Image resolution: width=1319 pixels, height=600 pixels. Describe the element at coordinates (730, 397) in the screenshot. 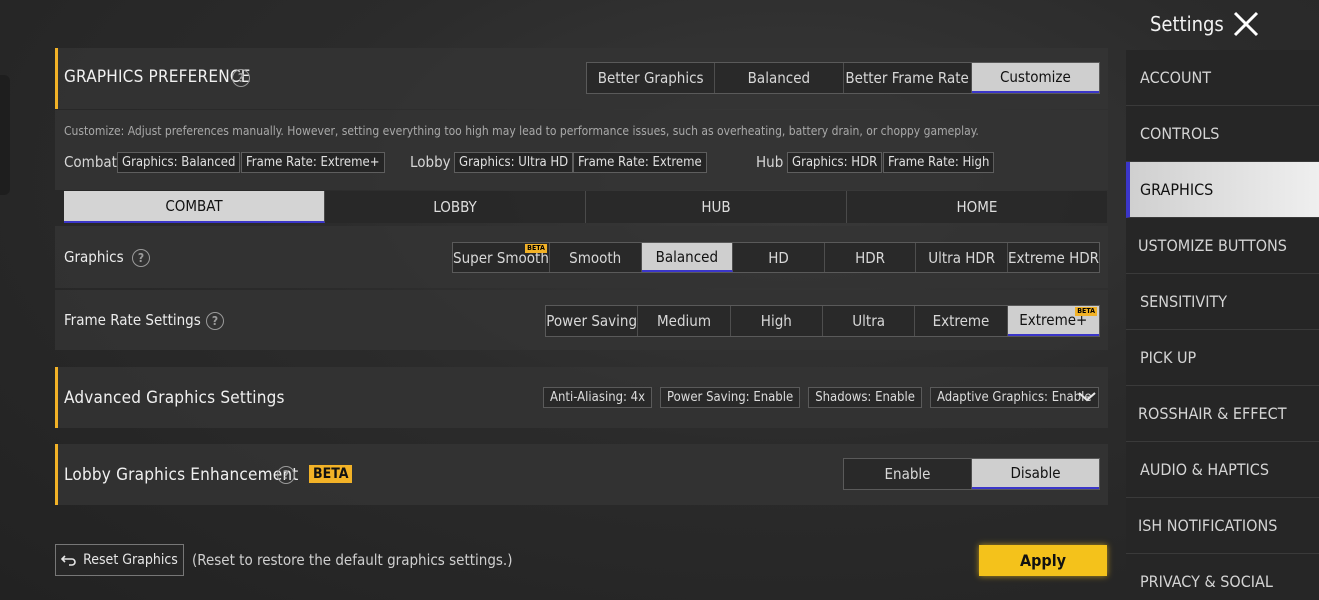

I see `chip-power-saving: Power Saving: Enable` at that location.